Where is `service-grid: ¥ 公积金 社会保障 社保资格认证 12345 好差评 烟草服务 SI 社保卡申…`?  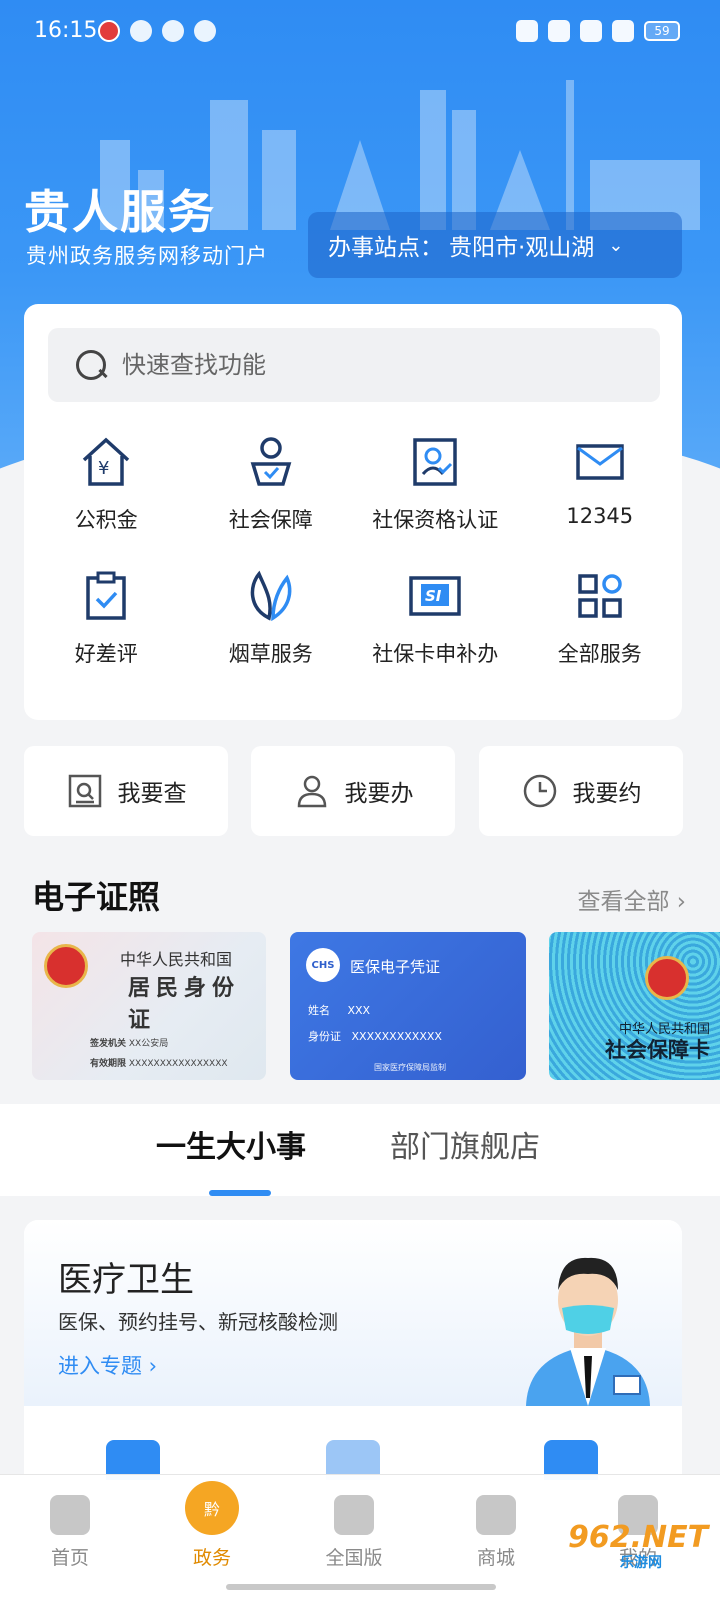 service-grid: ¥ 公积金 社会保障 社保资格认证 12345 好差评 烟草服务 SI 社保卡申… is located at coordinates (353, 551).